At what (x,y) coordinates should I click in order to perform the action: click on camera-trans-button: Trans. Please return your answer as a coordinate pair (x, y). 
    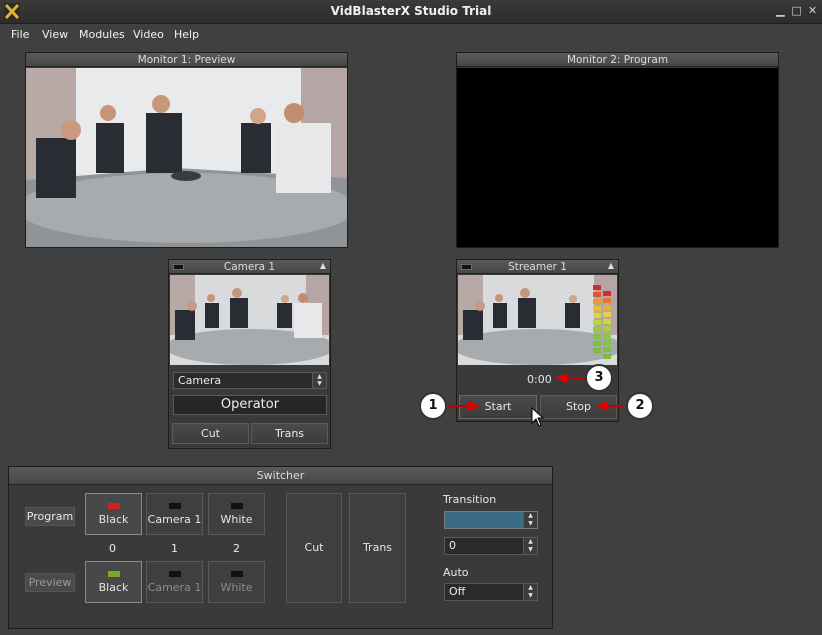
    Looking at the image, I should click on (289, 433).